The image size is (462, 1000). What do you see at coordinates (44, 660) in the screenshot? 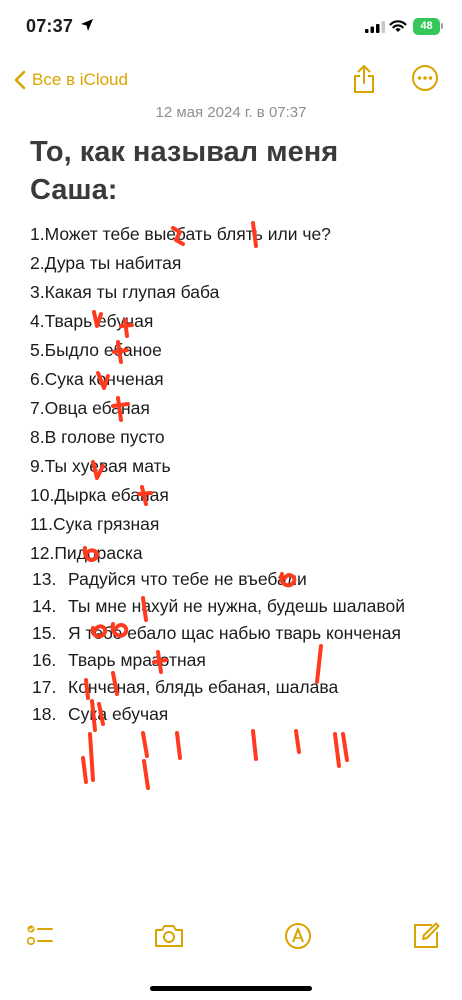
I see `item-number: 16.` at bounding box center [44, 660].